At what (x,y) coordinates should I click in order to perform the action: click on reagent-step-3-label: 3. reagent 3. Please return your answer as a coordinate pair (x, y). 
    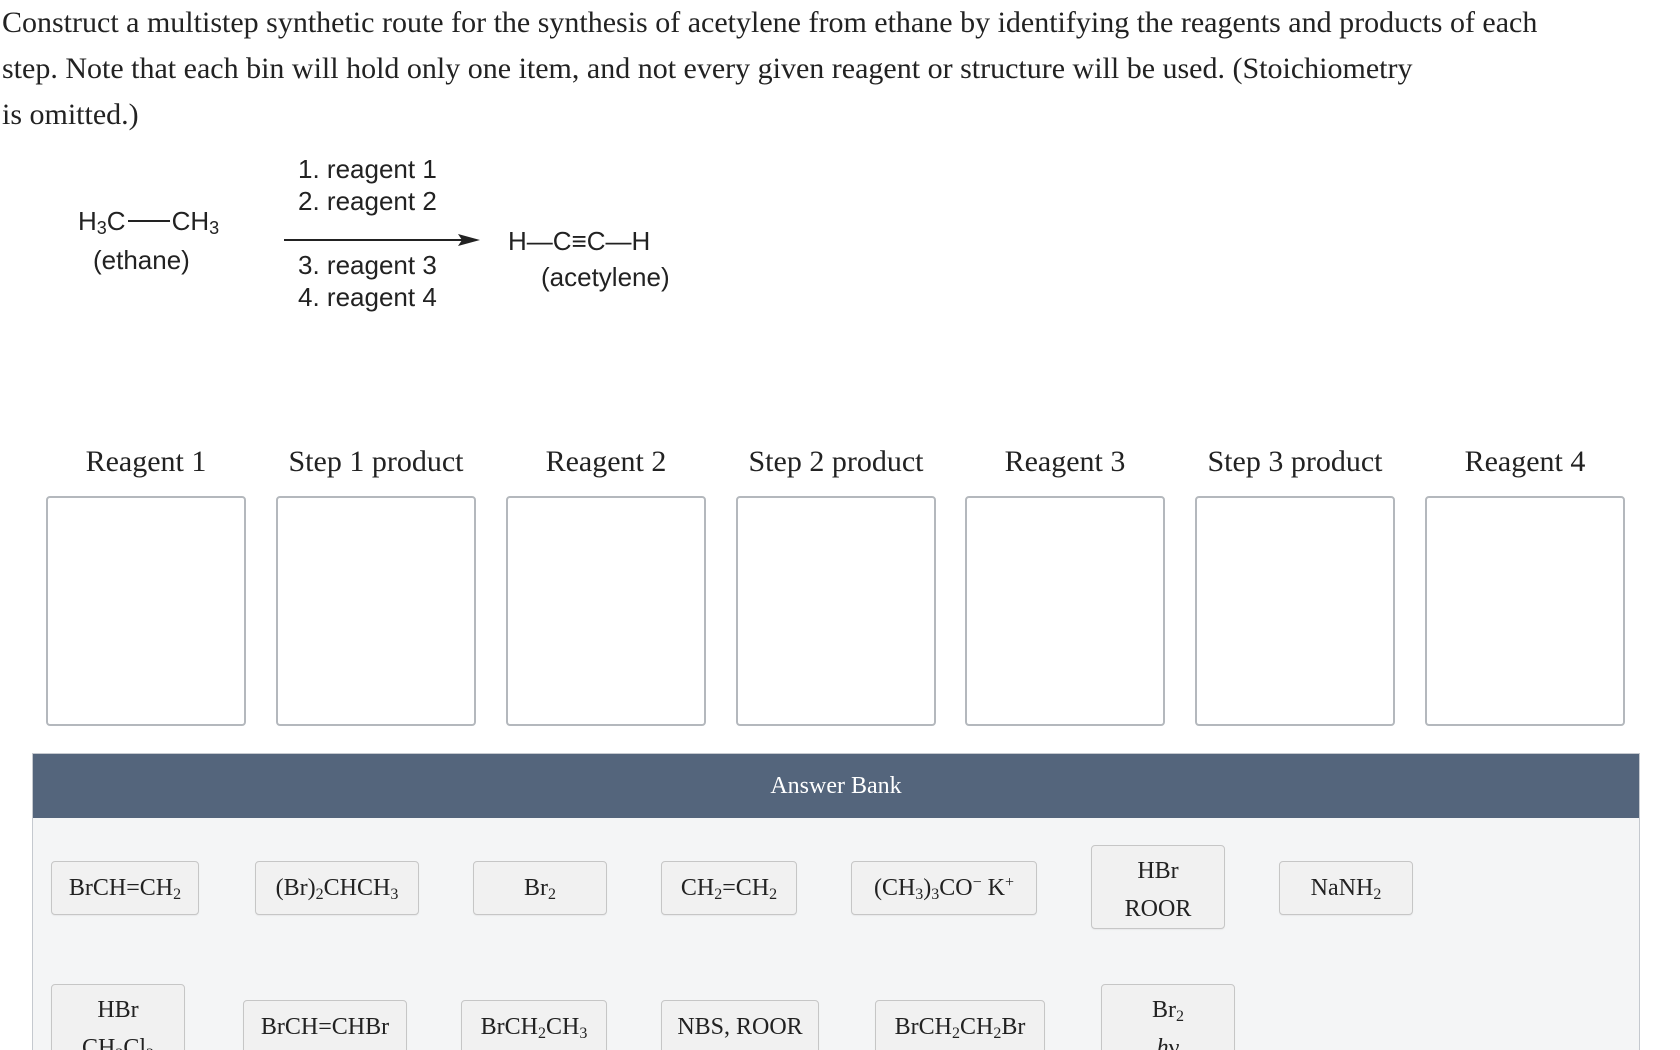
    Looking at the image, I should click on (367, 265).